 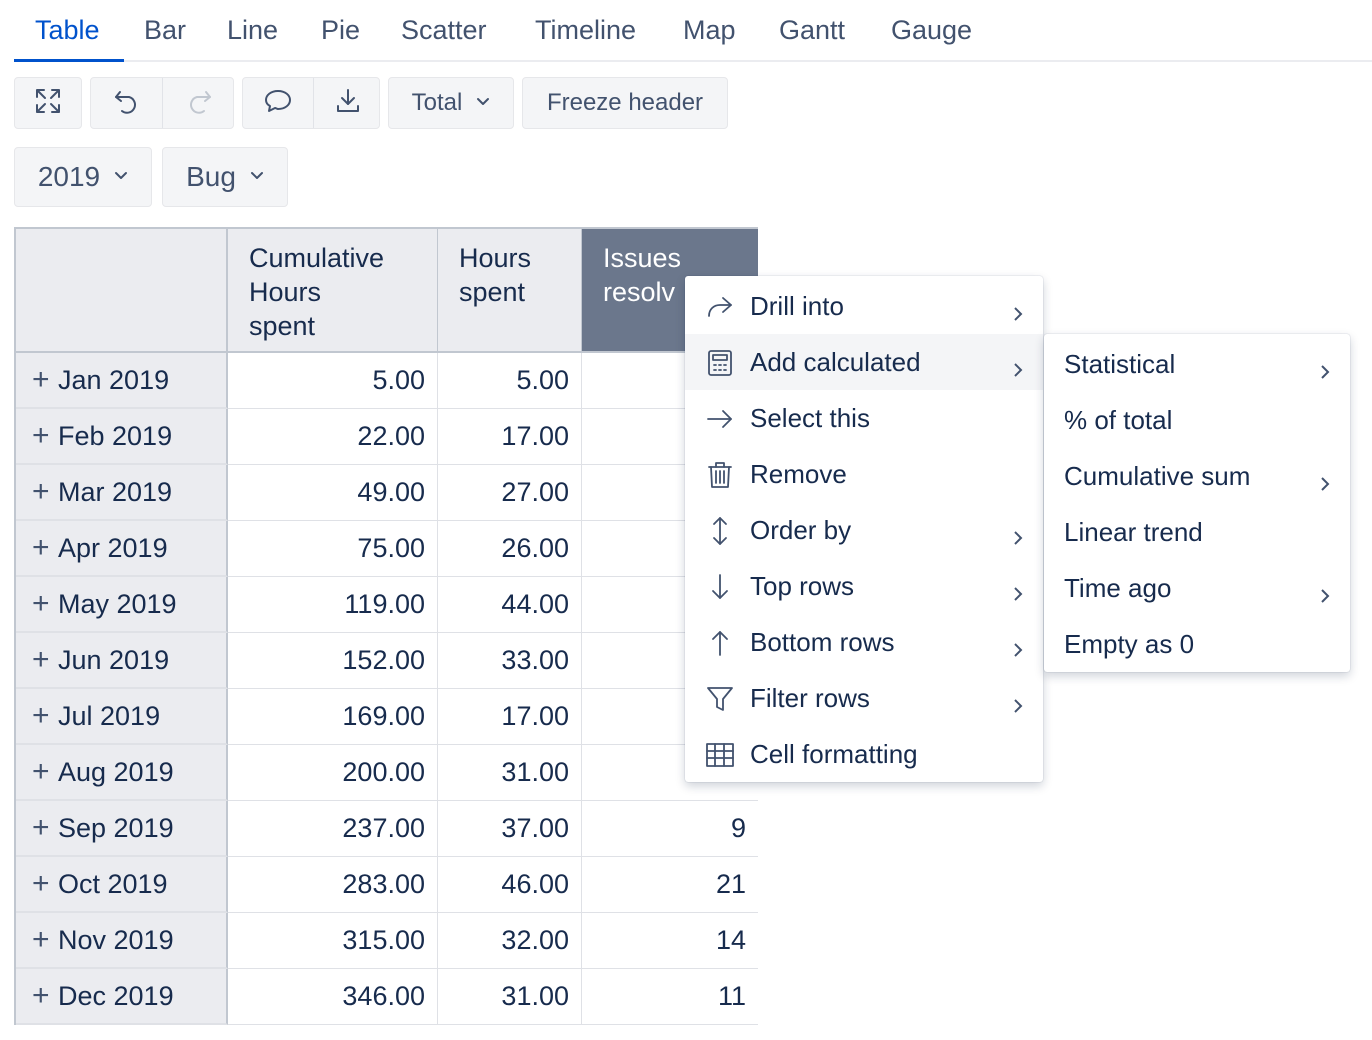 I want to click on menu-item-drill-into: Drill into, so click(x=864, y=306).